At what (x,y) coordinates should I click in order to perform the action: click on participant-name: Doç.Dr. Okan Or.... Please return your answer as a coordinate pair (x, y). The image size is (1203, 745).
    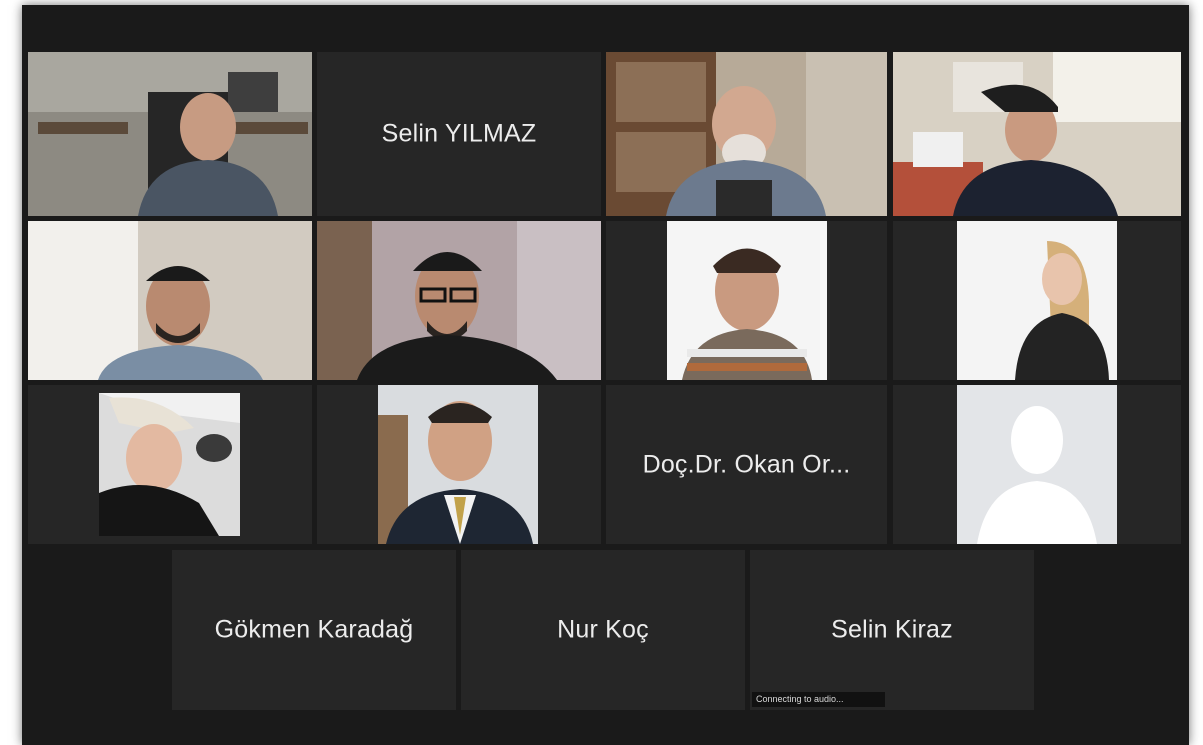
    Looking at the image, I should click on (746, 464).